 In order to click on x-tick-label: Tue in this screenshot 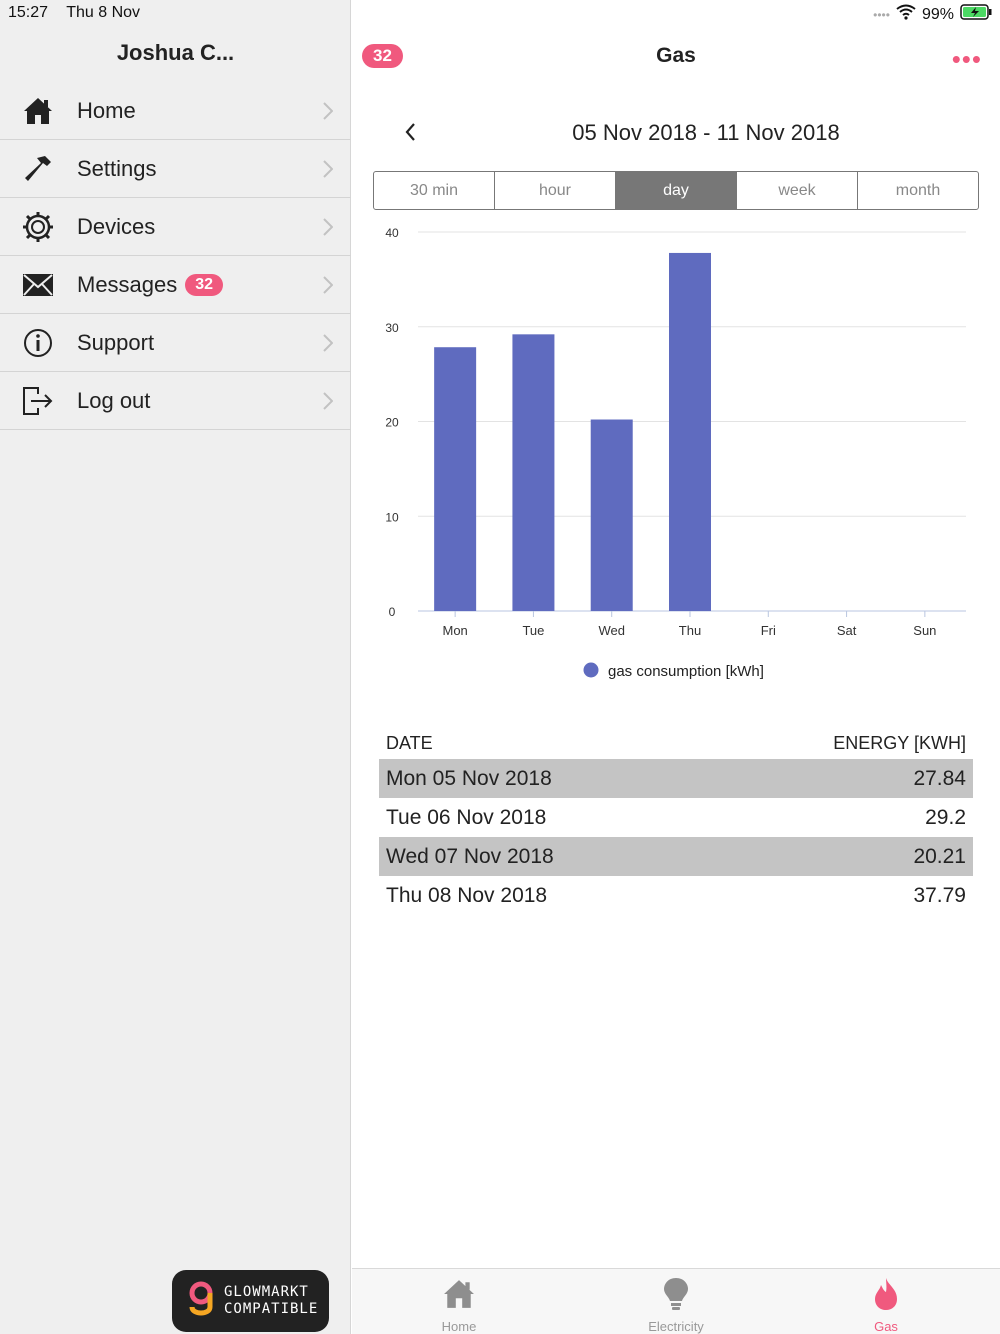, I will do `click(533, 630)`.